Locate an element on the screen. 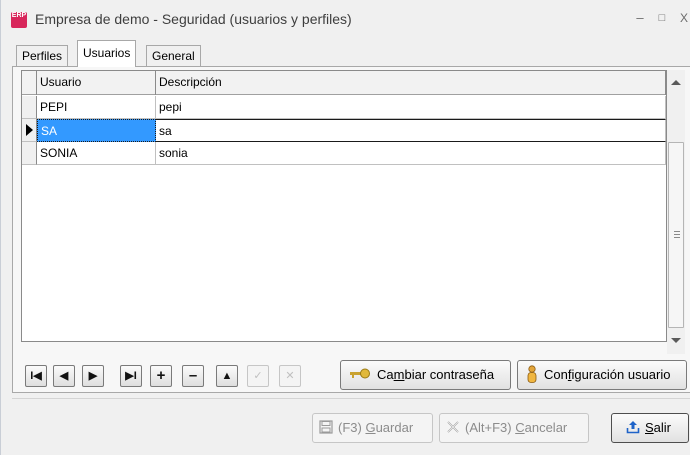  cell-usuario-selected: SA is located at coordinates (96, 130).